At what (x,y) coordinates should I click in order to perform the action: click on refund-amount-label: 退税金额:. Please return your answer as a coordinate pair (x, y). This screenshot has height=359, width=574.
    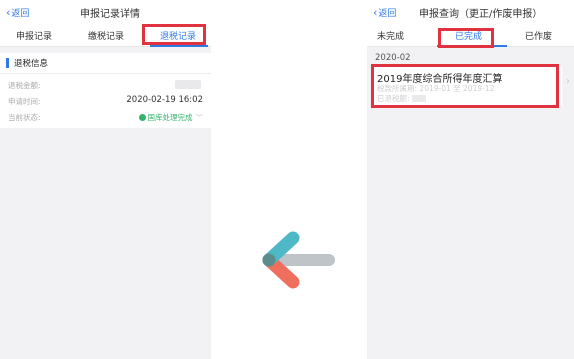
    Looking at the image, I should click on (24, 85).